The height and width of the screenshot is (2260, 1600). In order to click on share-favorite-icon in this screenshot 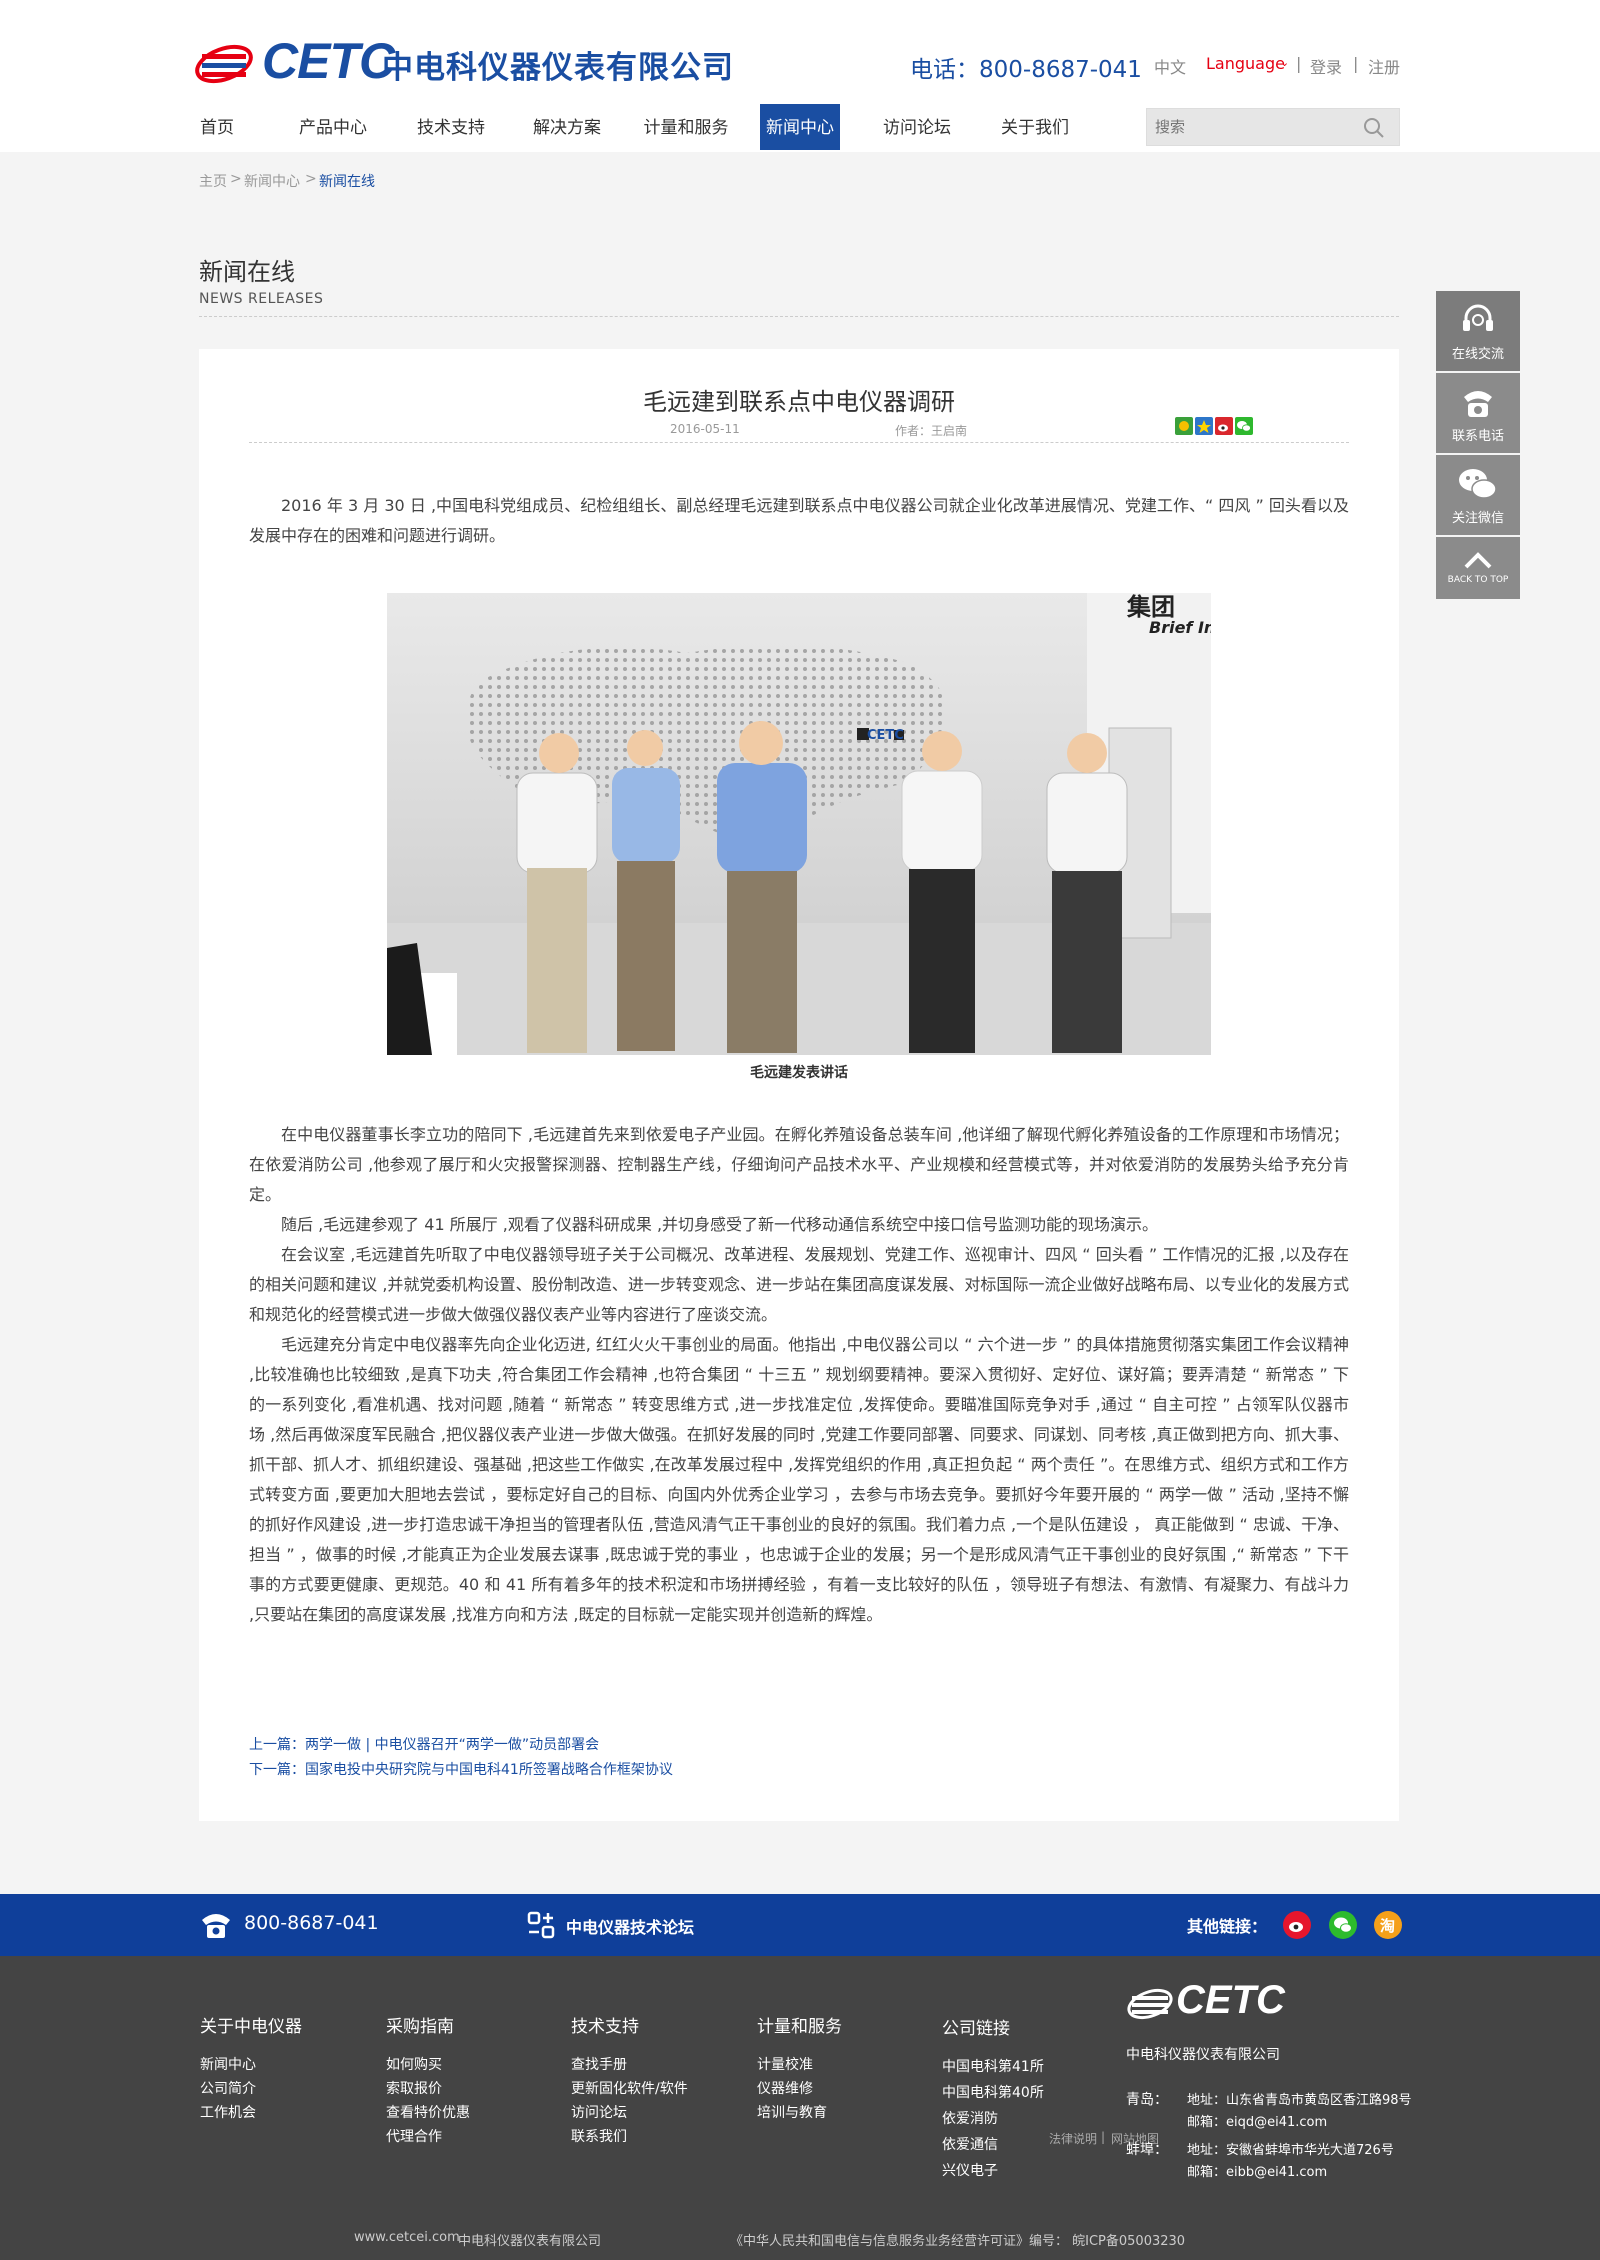, I will do `click(1204, 426)`.